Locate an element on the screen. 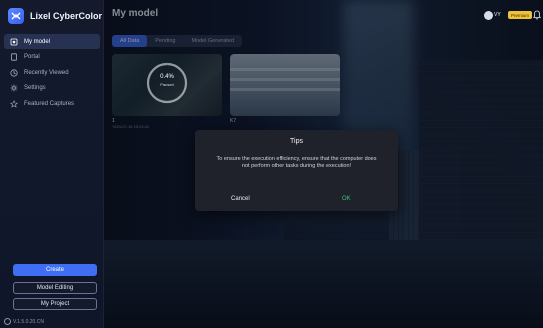 This screenshot has height=328, width=543. progress-state: Paused is located at coordinates (167, 84).